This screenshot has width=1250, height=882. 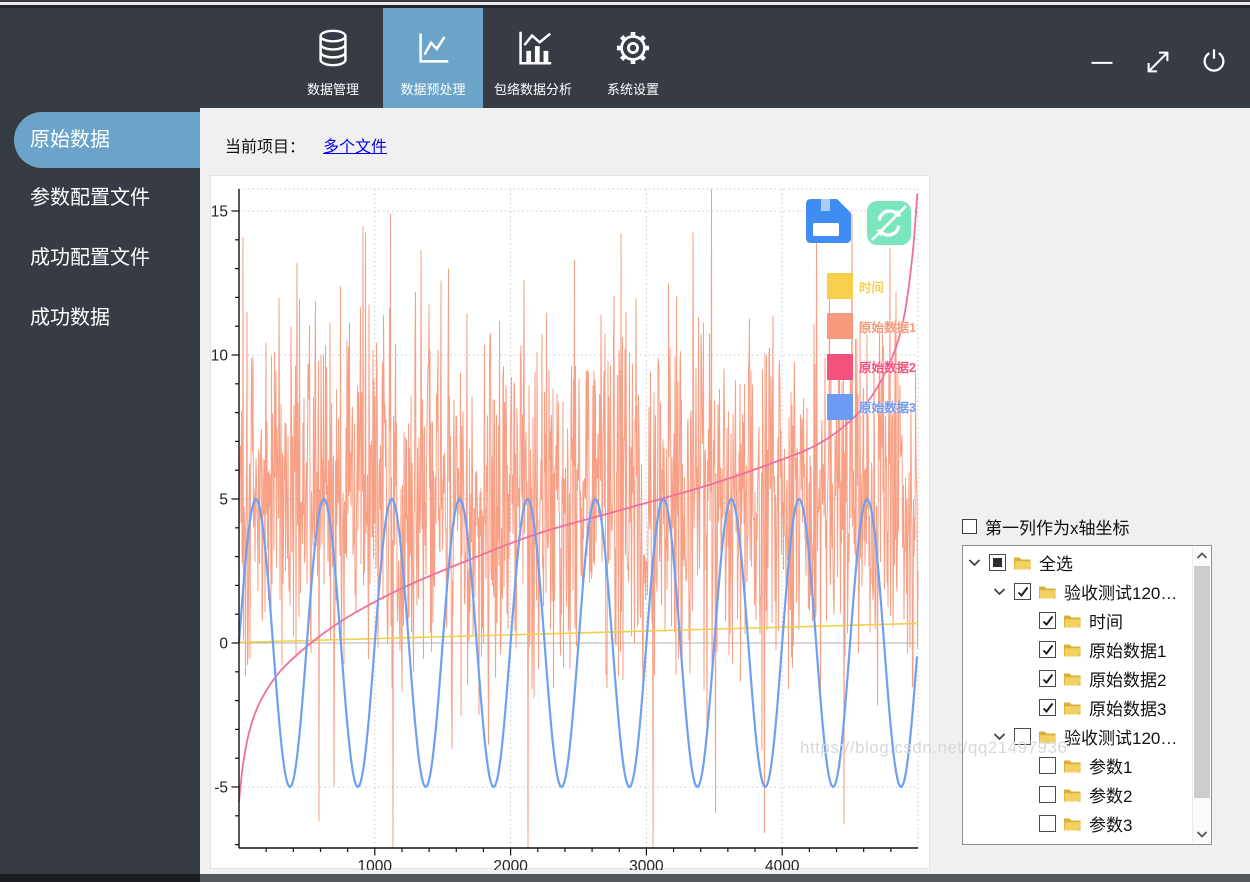 I want to click on tree-row: 参数2, so click(x=1078, y=794).